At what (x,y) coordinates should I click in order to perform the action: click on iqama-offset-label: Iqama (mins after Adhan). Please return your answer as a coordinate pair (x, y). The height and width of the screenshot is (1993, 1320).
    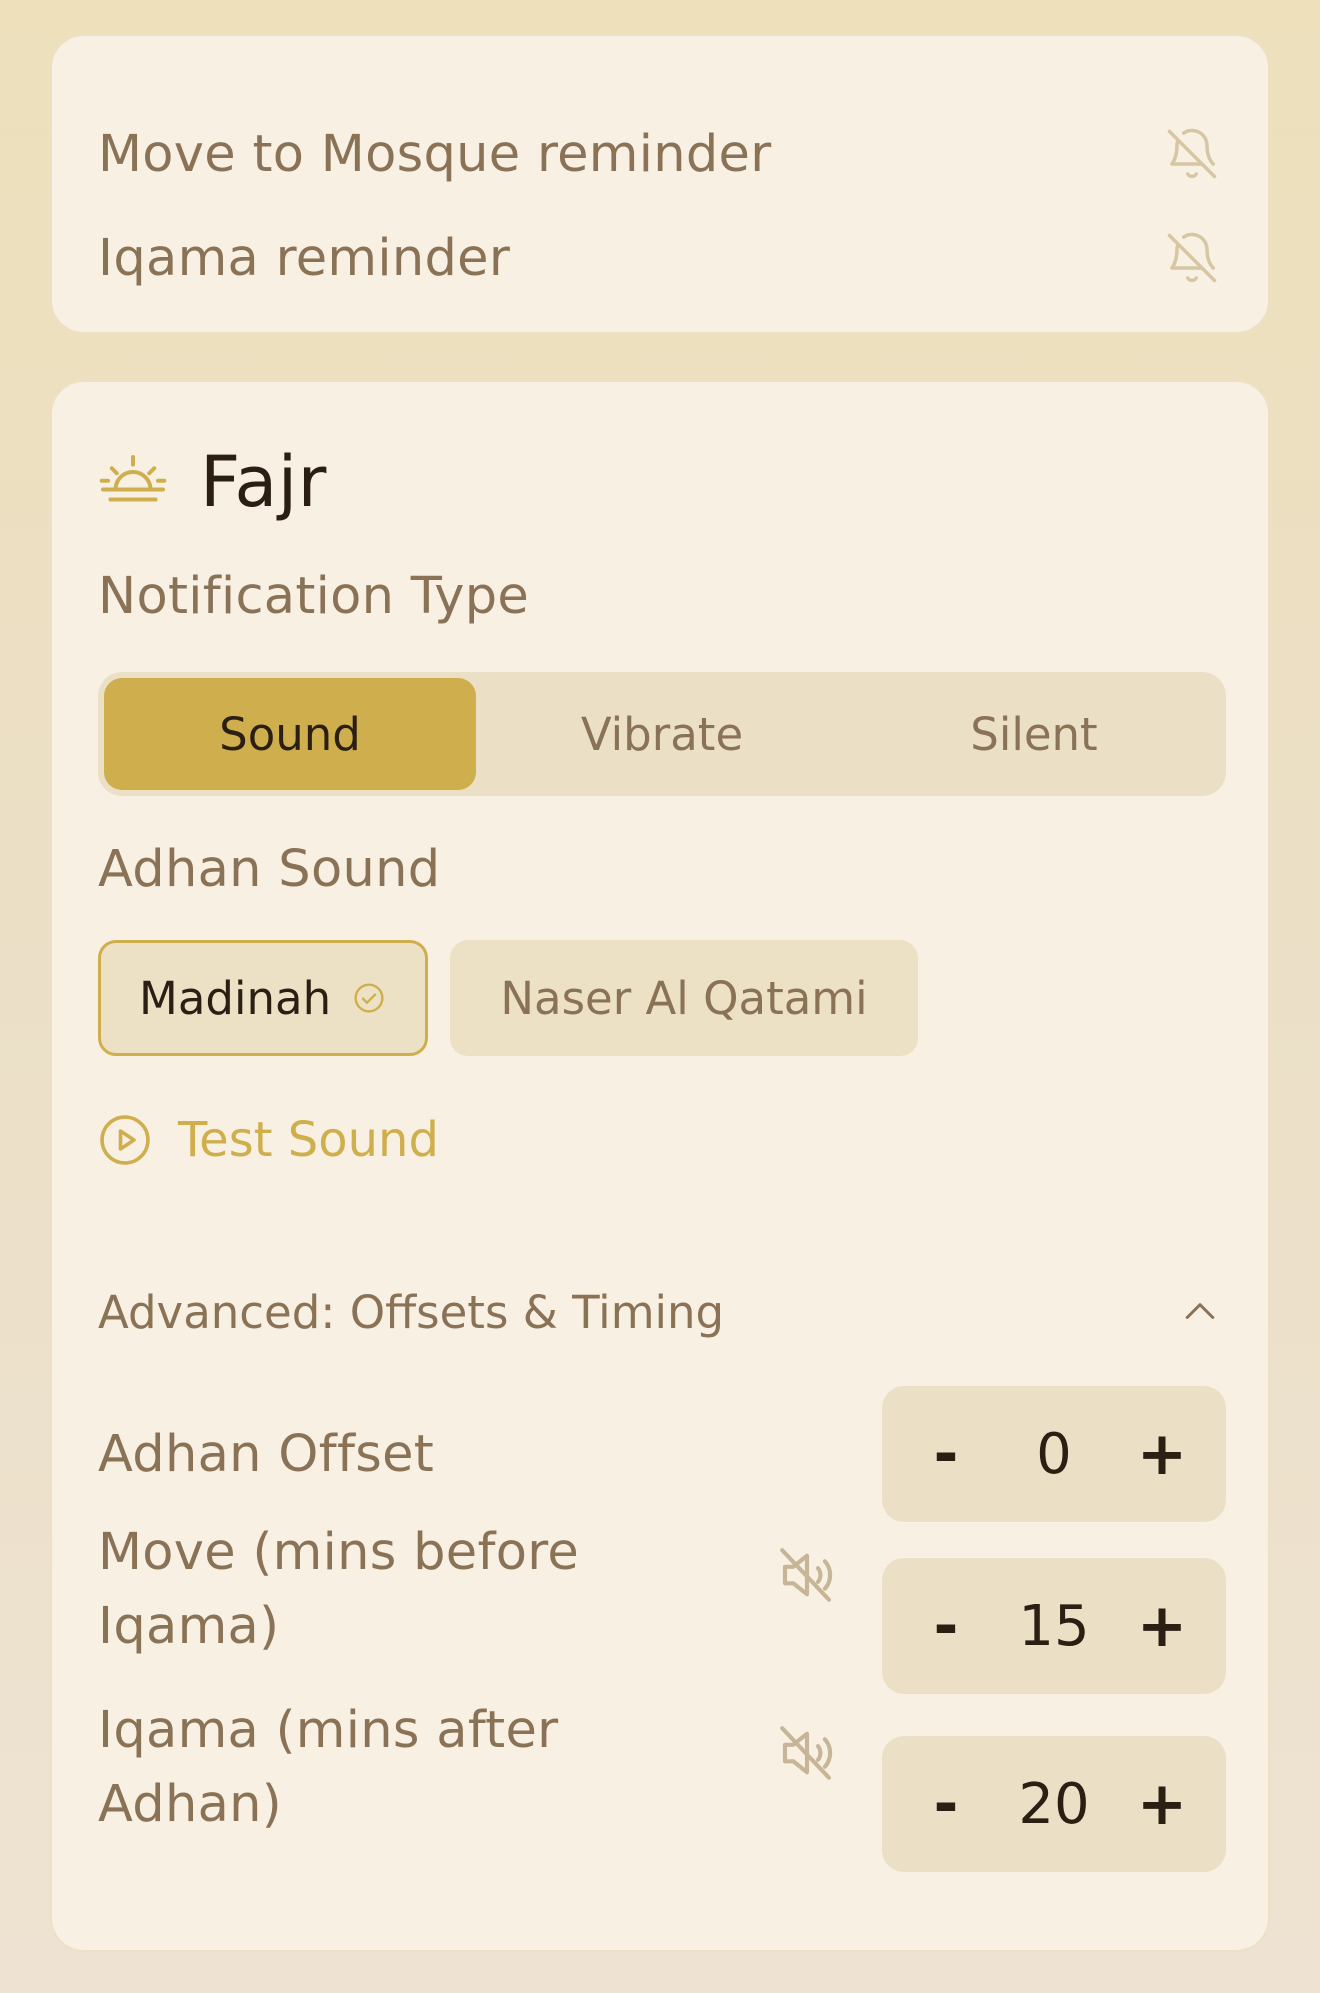
    Looking at the image, I should click on (328, 1768).